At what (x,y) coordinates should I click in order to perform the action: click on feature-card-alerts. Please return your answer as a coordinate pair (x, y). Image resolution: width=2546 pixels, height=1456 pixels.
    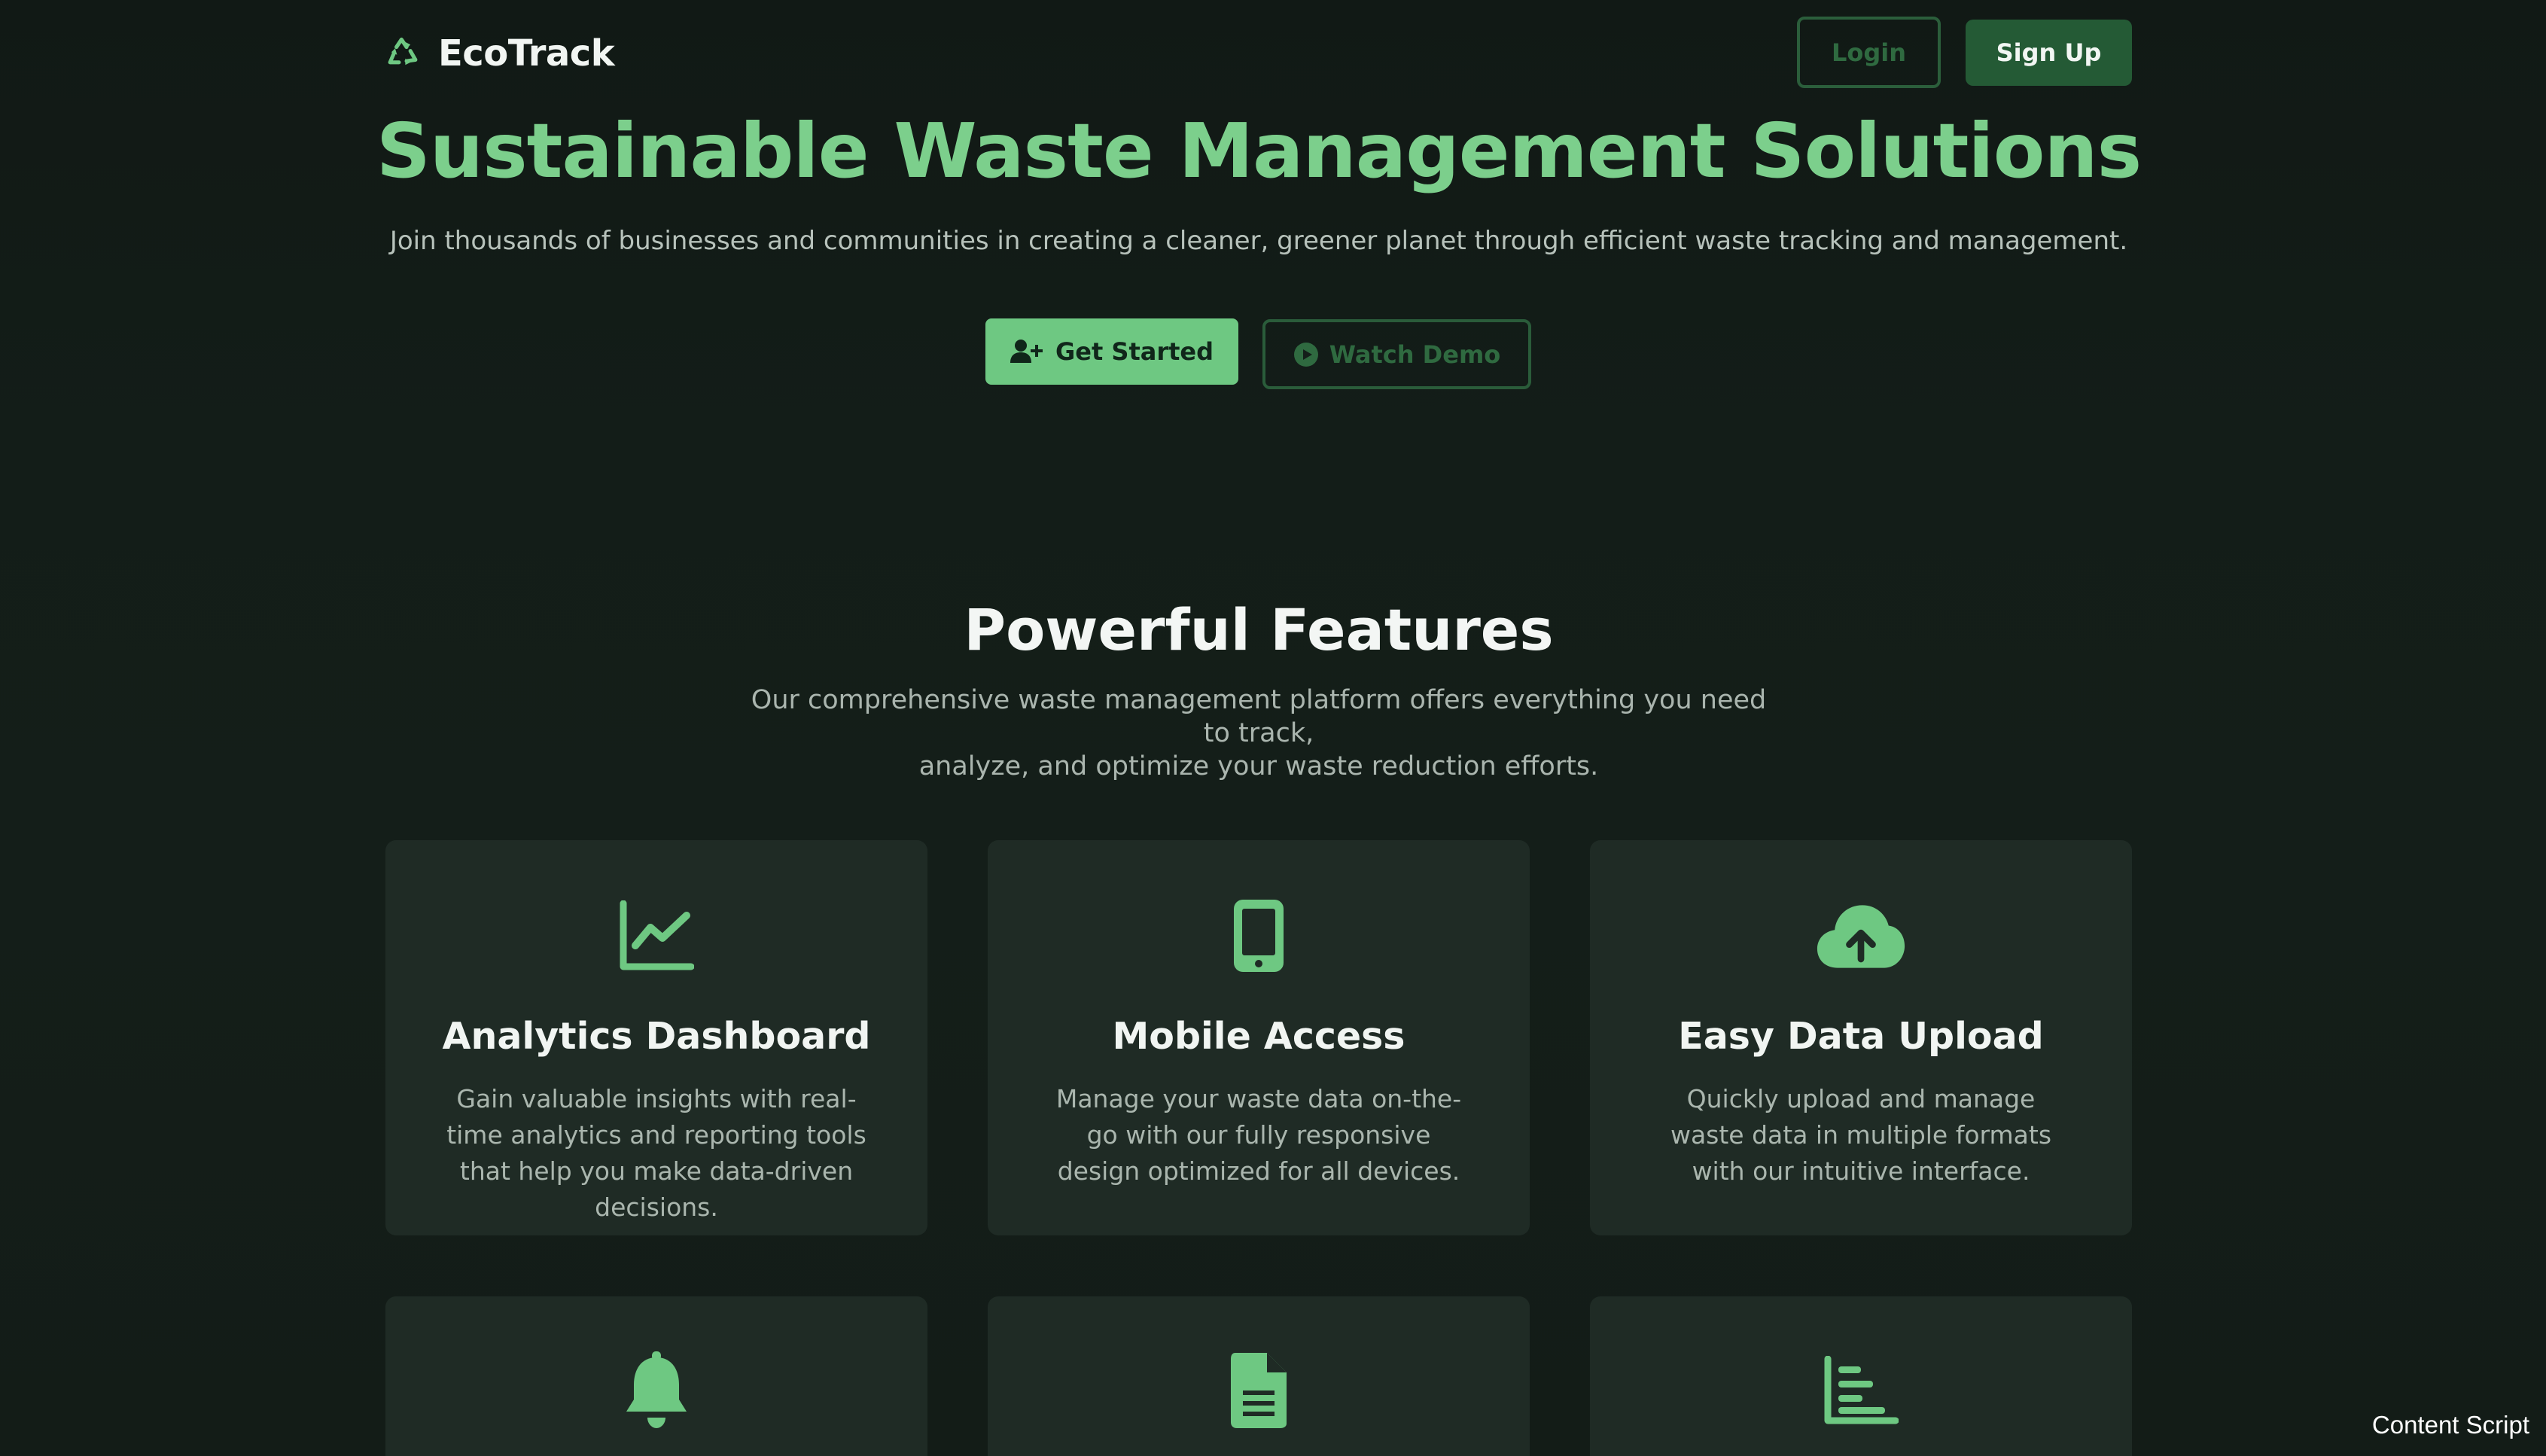
    Looking at the image, I should click on (656, 1376).